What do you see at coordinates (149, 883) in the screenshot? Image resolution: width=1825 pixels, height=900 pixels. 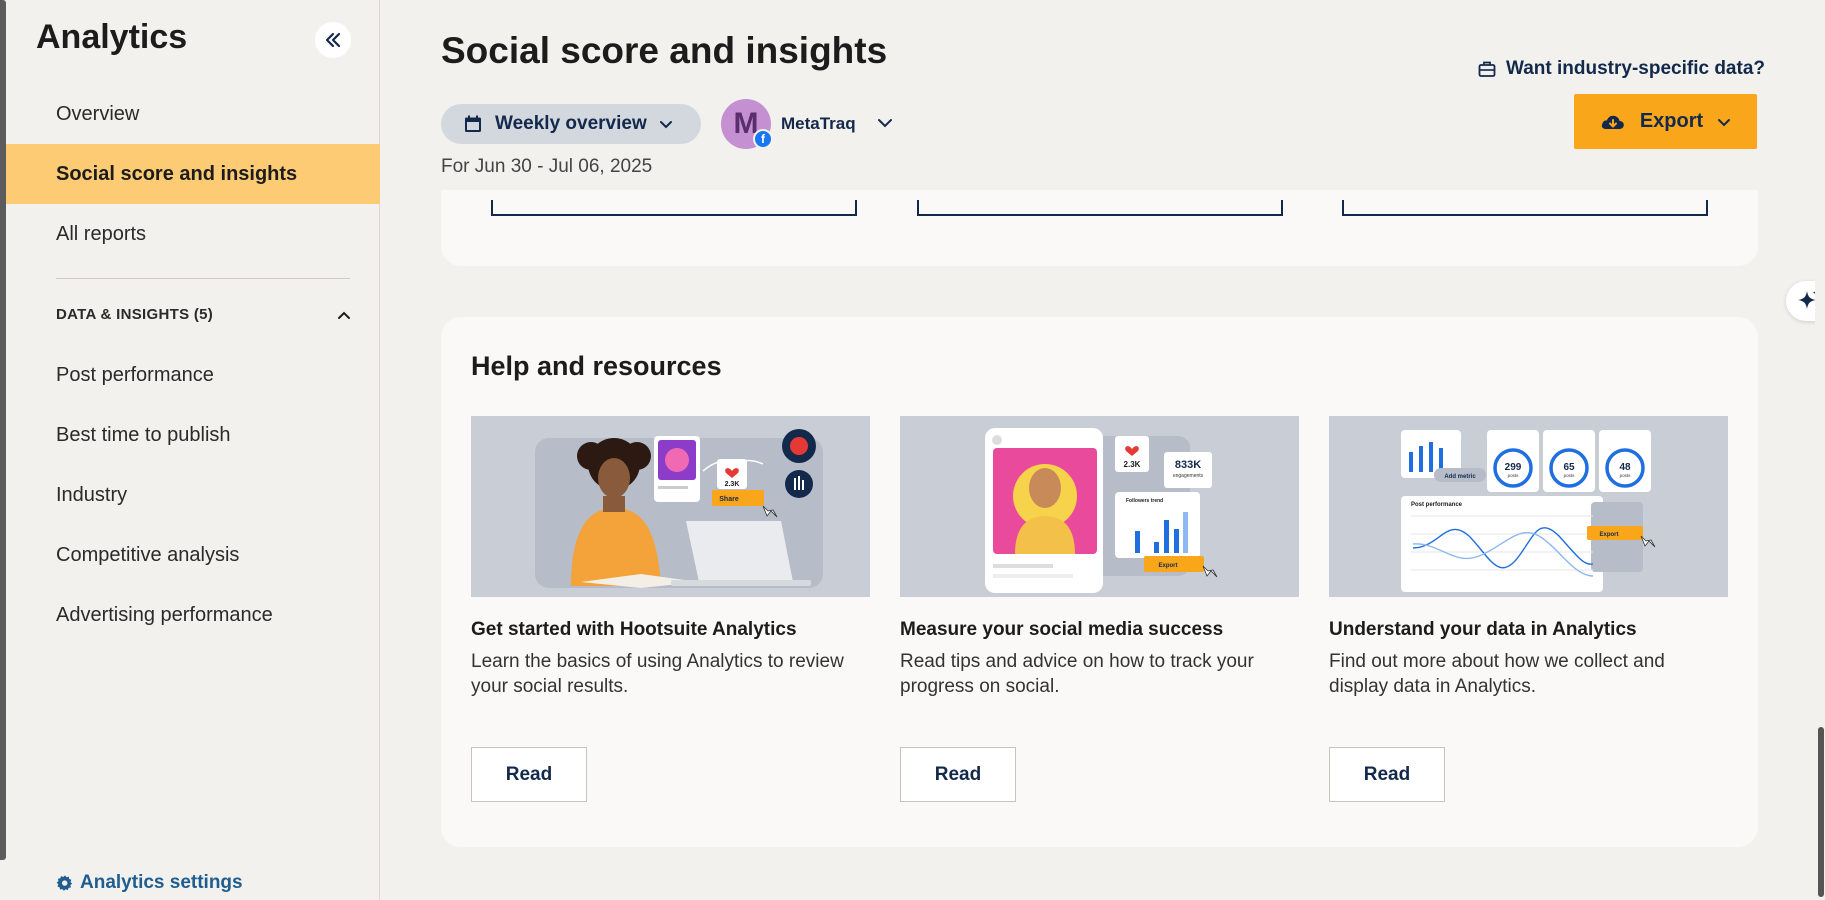 I see `analytics-settings-link: Analytics settings` at bounding box center [149, 883].